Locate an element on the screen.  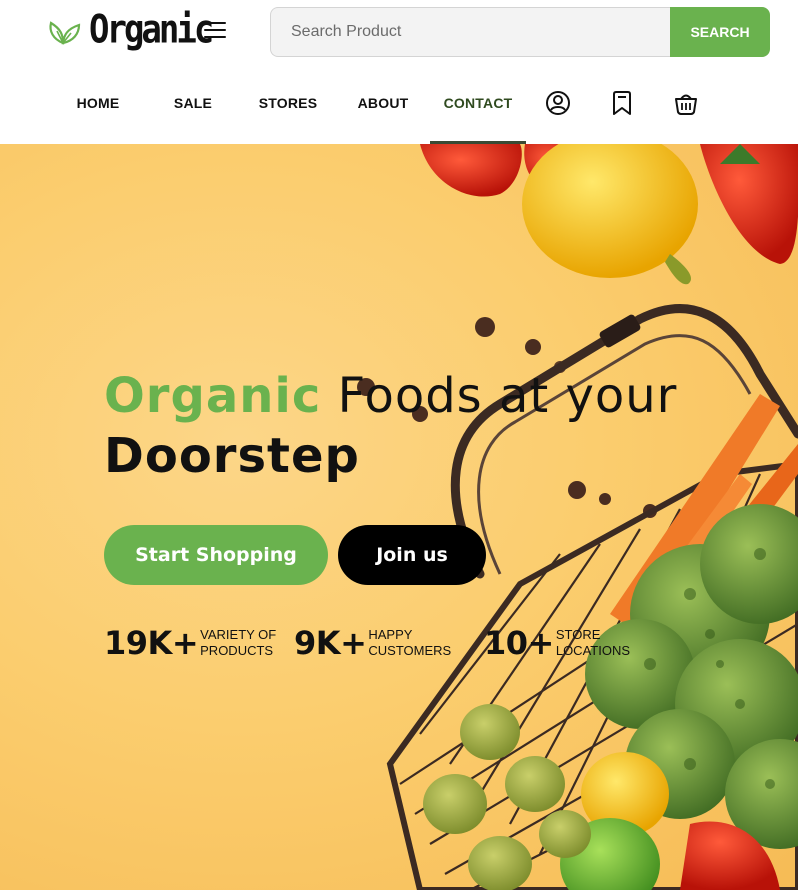
stat-label: HAPPY CUSTOMERS is located at coordinates (409, 643).